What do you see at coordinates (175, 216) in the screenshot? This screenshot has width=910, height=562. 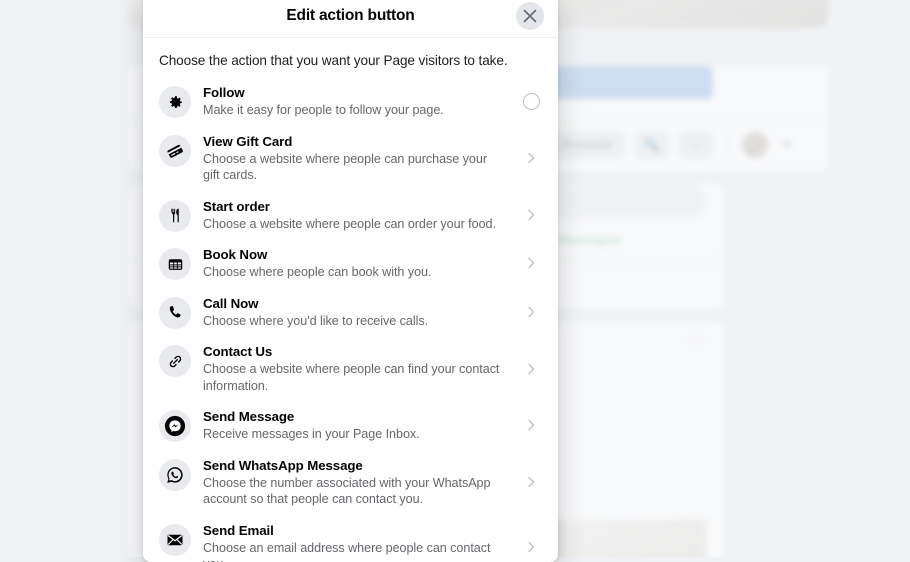 I see `cutlery-icon` at bounding box center [175, 216].